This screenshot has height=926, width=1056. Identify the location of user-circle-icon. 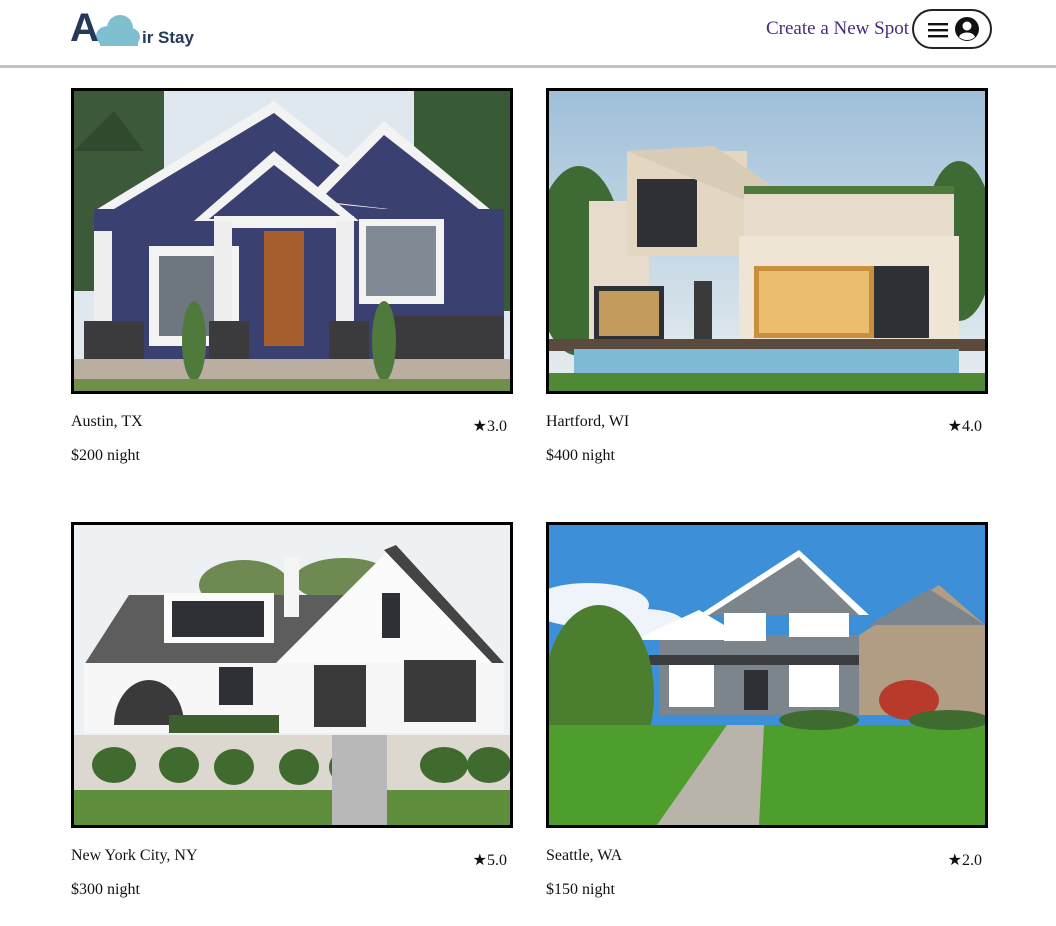
(967, 29).